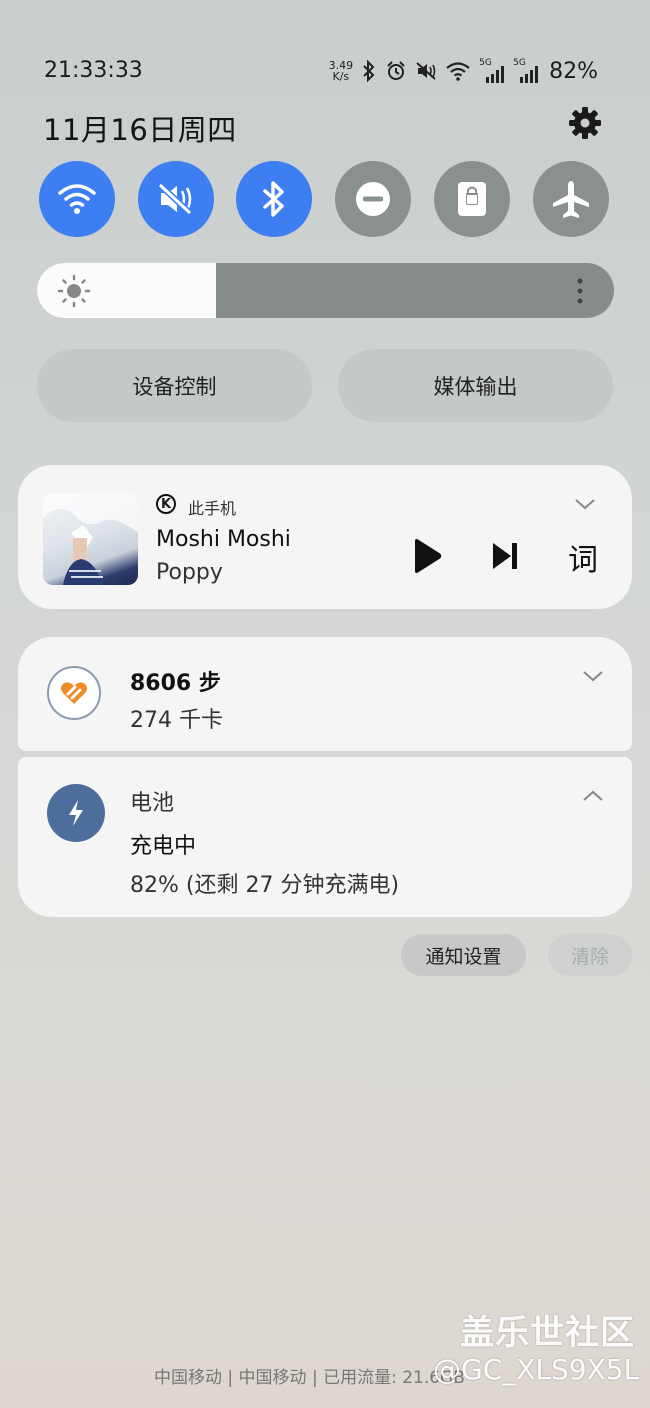 The image size is (650, 1408). I want to click on wifi-toggle, so click(77, 199).